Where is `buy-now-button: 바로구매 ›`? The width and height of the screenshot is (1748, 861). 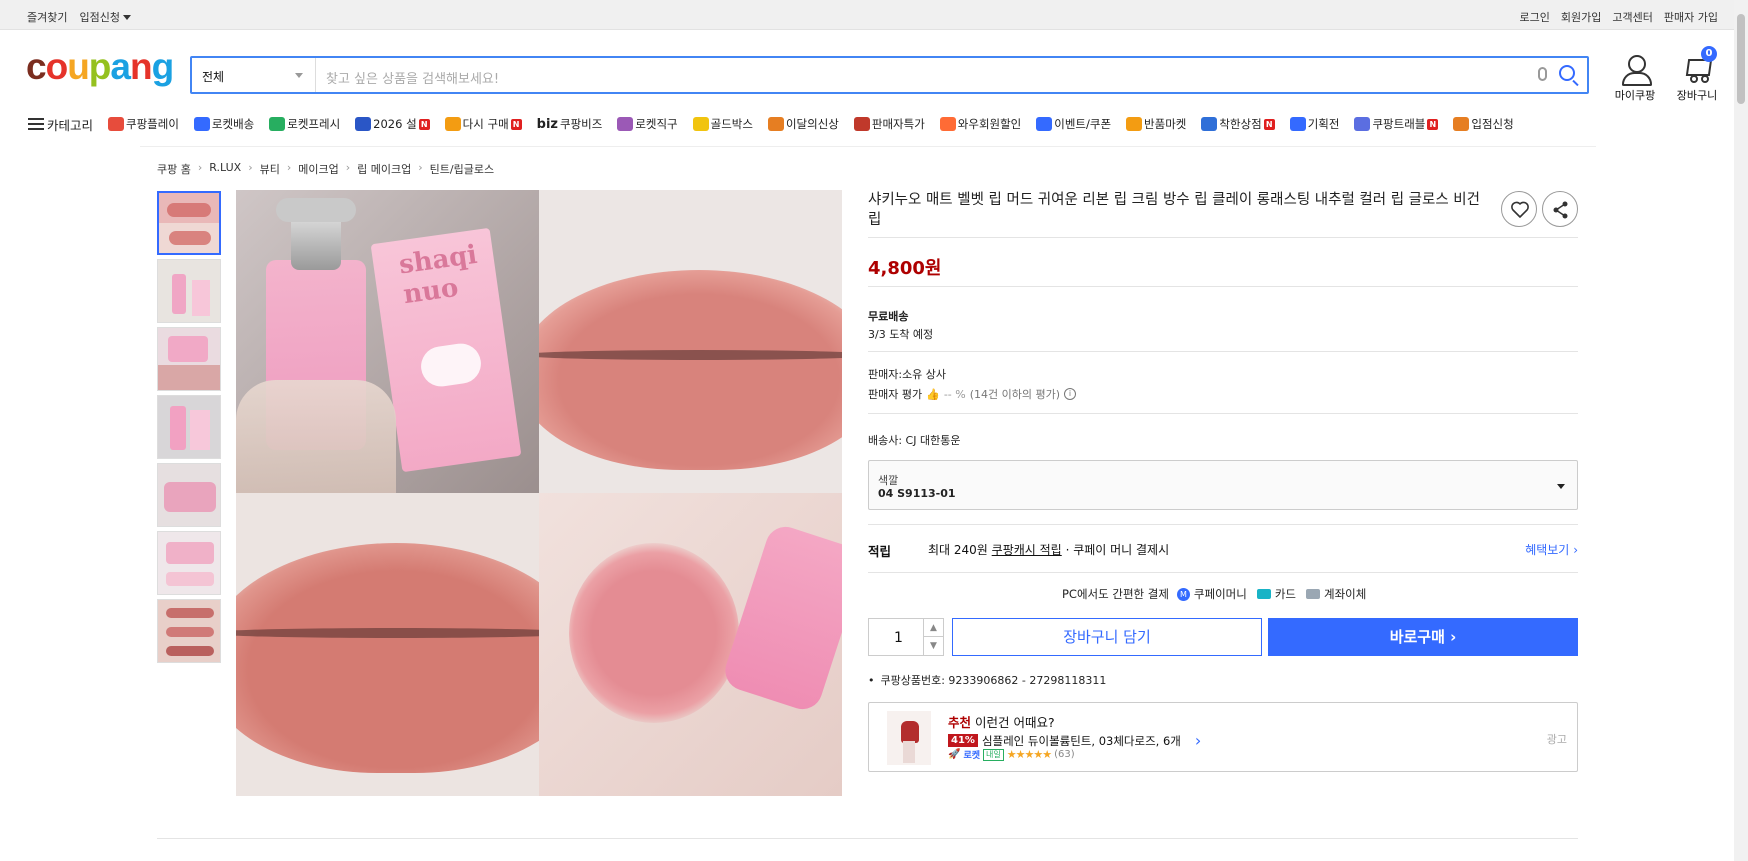
buy-now-button: 바로구매 › is located at coordinates (1423, 637).